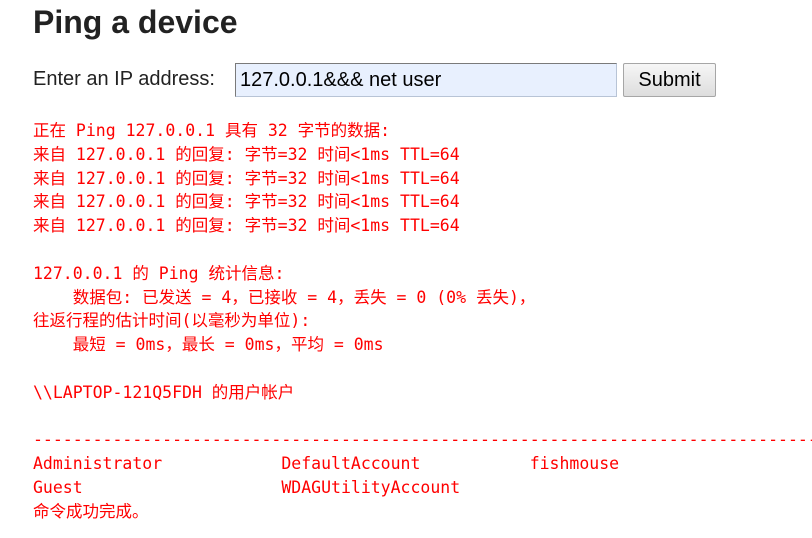 This screenshot has height=538, width=812. What do you see at coordinates (426, 80) in the screenshot?
I see `ip-address-input` at bounding box center [426, 80].